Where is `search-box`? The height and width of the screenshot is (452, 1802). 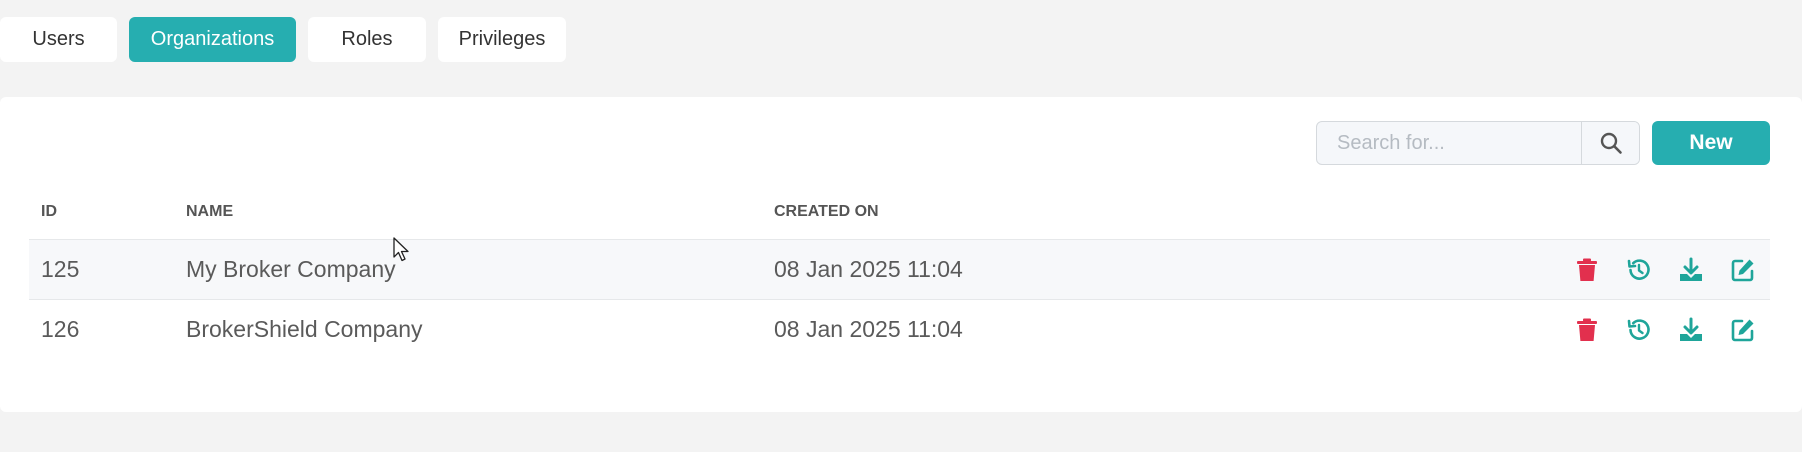
search-box is located at coordinates (1478, 143).